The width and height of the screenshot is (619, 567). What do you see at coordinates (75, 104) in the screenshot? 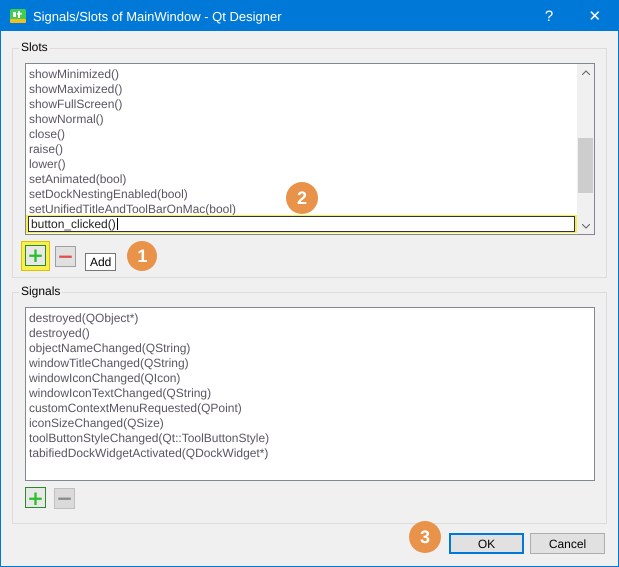
I see `list-item: showFullScreen()` at bounding box center [75, 104].